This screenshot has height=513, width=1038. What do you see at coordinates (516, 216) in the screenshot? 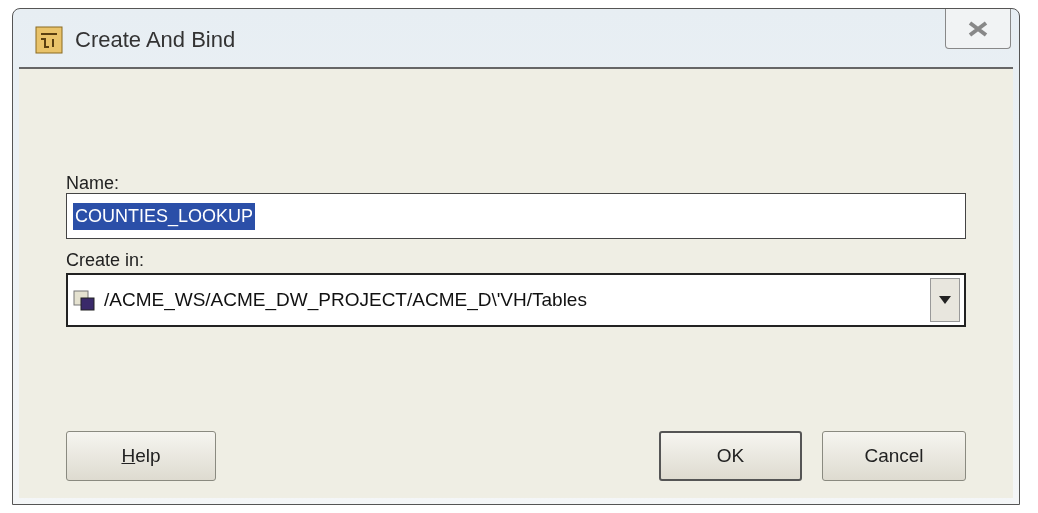
I see `name-input: COUNTIES_LOOKUP` at bounding box center [516, 216].